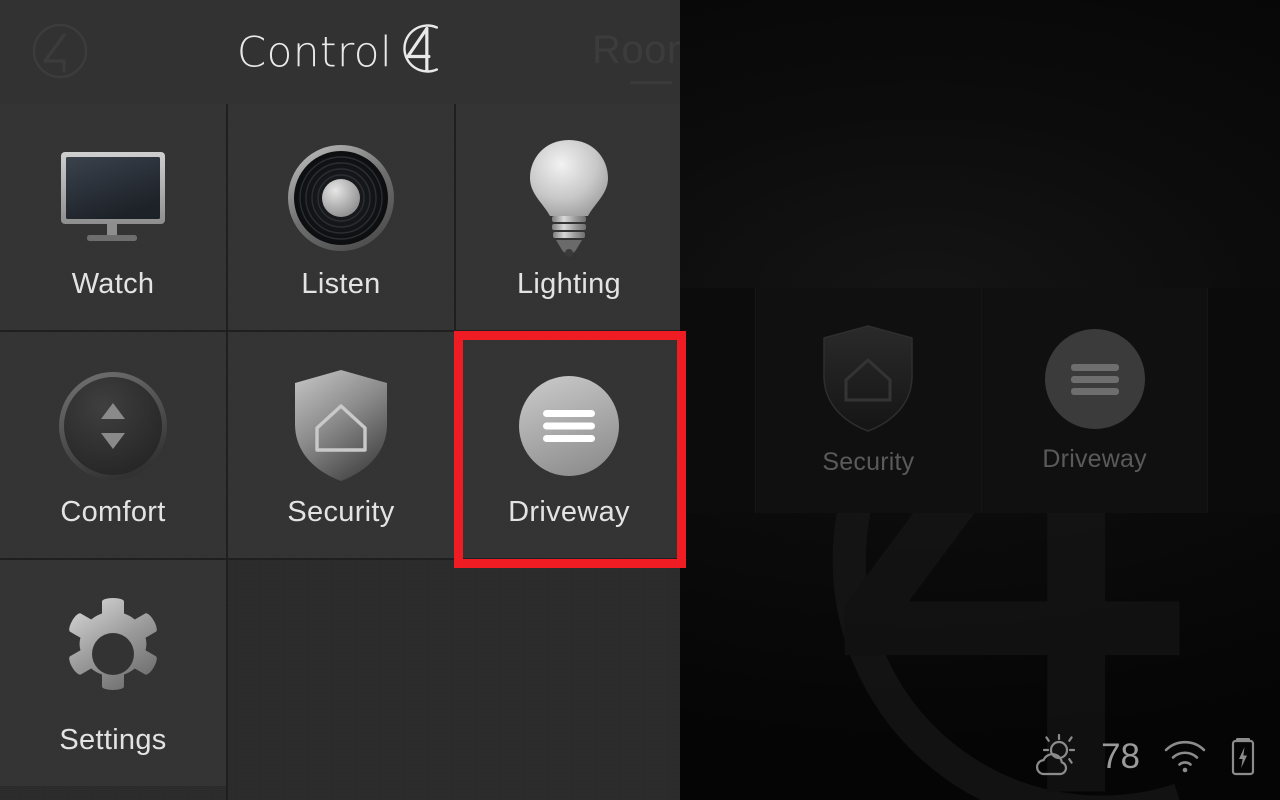 The width and height of the screenshot is (1280, 800). I want to click on control4-logo-icon, so click(60, 51).